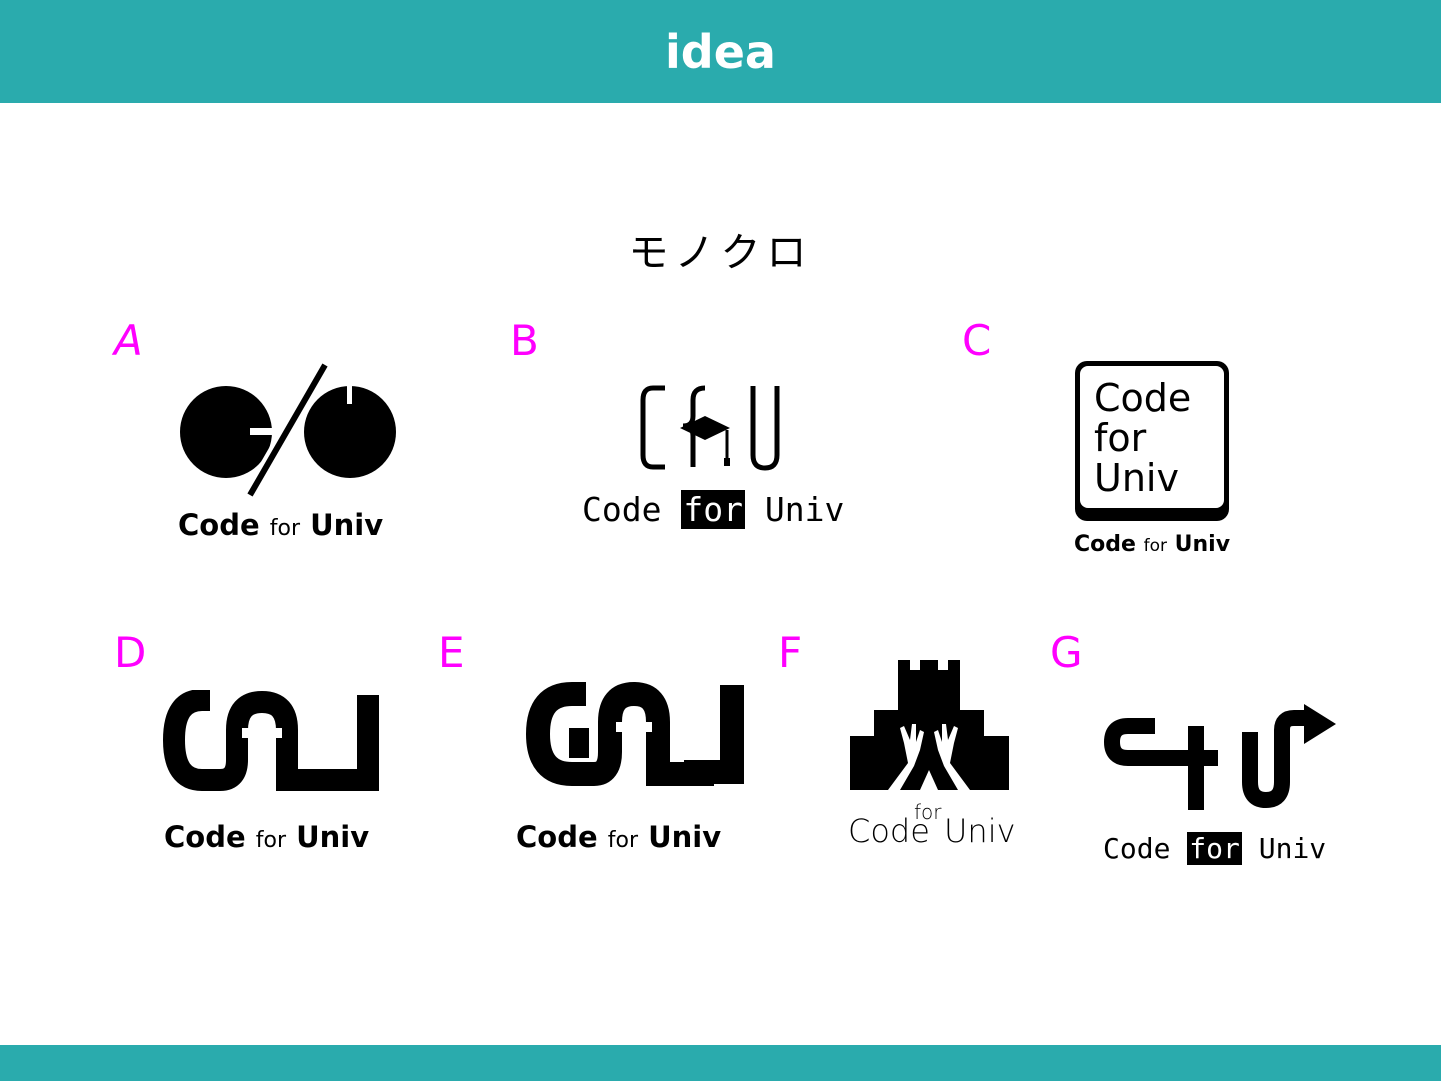  I want to click on logo-g-wordmark: Code for Univ, so click(1214, 848).